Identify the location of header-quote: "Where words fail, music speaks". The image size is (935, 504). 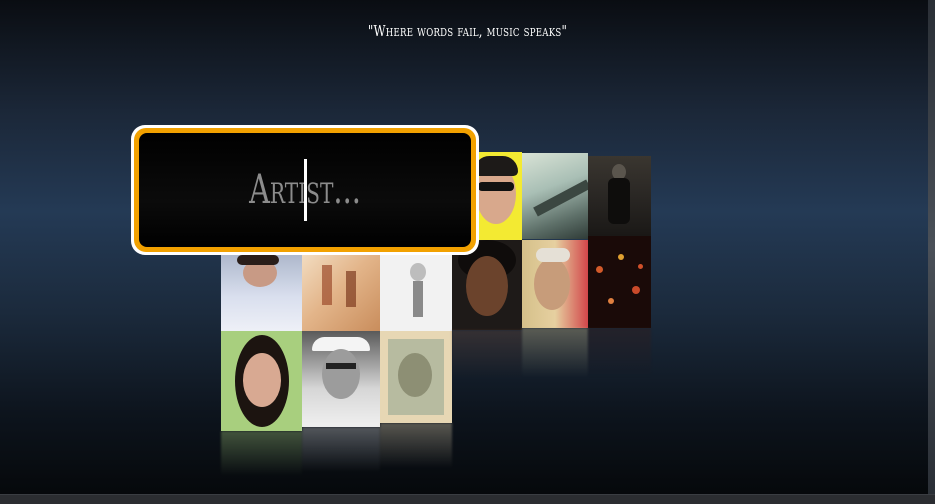
(467, 31).